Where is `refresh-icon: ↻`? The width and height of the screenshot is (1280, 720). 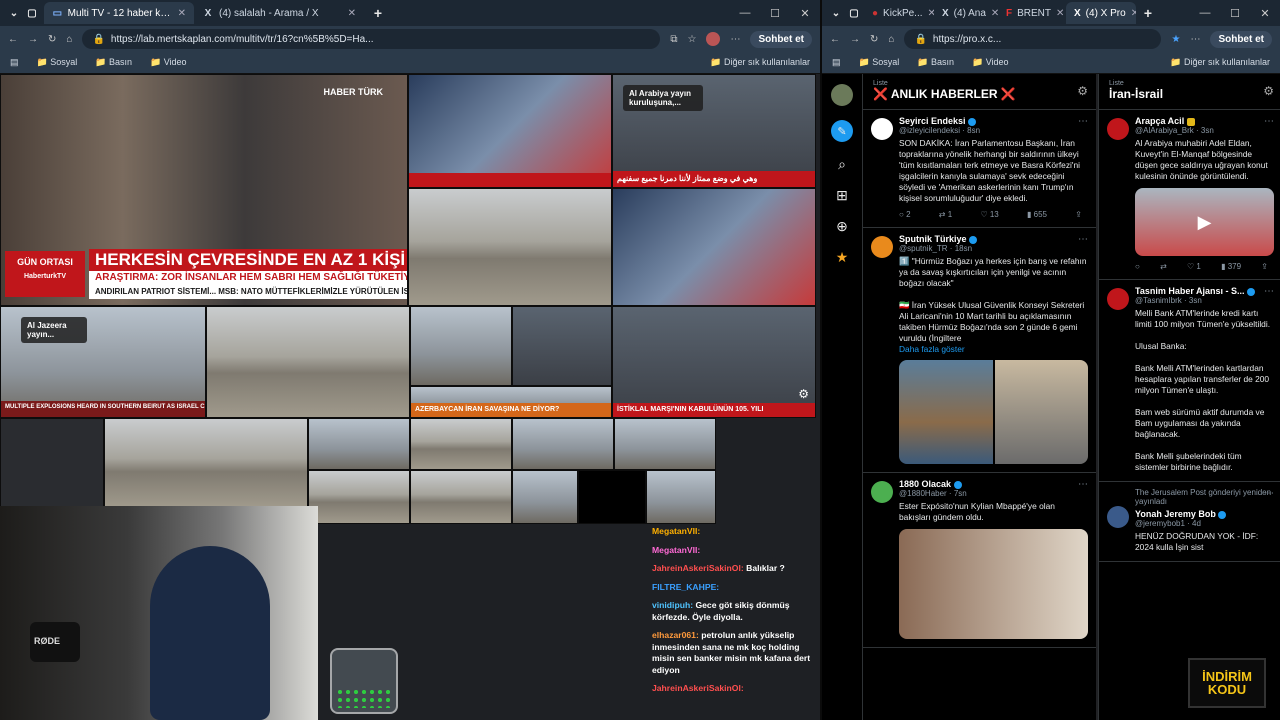
refresh-icon: ↻ is located at coordinates (52, 39).